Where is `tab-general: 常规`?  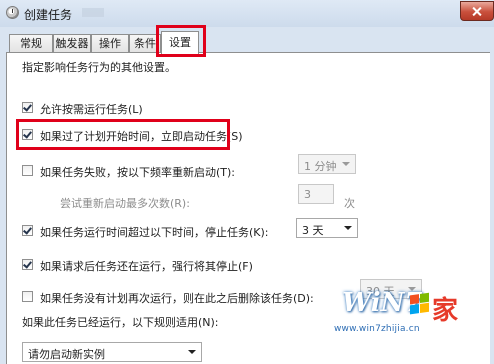 tab-general: 常规 is located at coordinates (31, 43).